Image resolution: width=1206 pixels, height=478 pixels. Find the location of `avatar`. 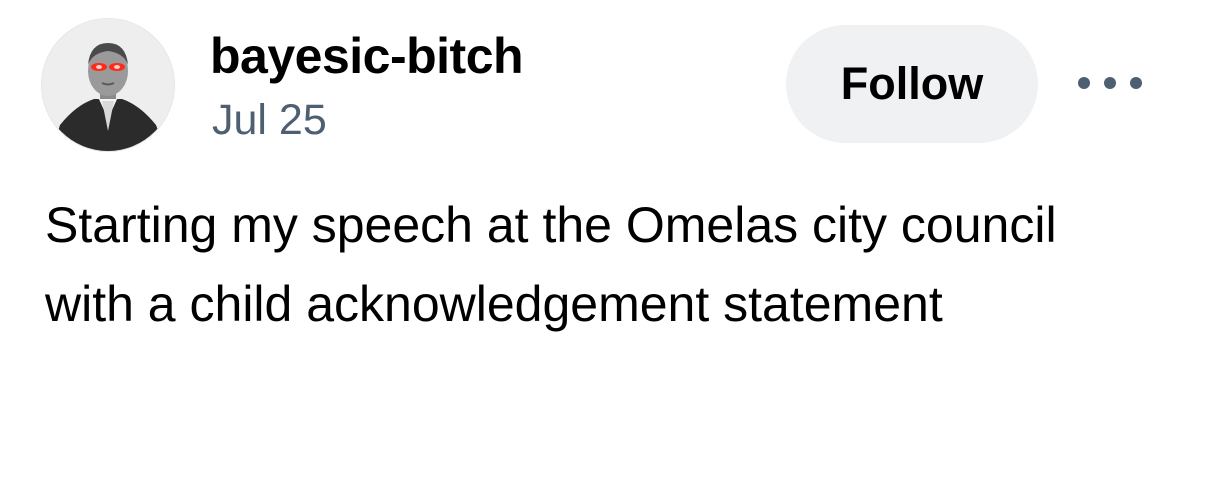

avatar is located at coordinates (108, 85).